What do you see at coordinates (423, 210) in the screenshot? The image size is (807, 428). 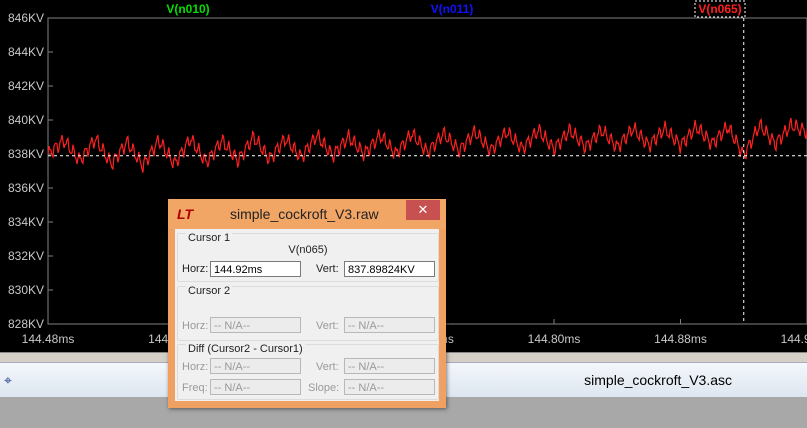 I see `close-button: ✕` at bounding box center [423, 210].